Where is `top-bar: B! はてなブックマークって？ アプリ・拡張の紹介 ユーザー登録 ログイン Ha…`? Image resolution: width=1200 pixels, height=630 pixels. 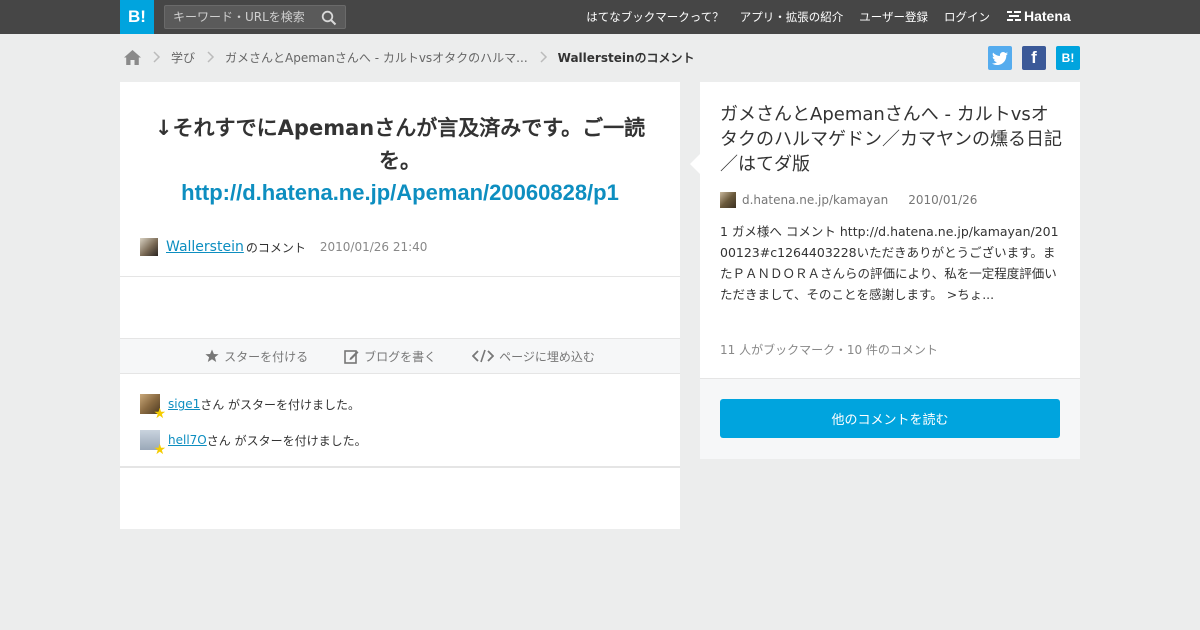 top-bar: B! はてなブックマークって？ アプリ・拡張の紹介 ユーザー登録 ログイン Ha… is located at coordinates (600, 17).